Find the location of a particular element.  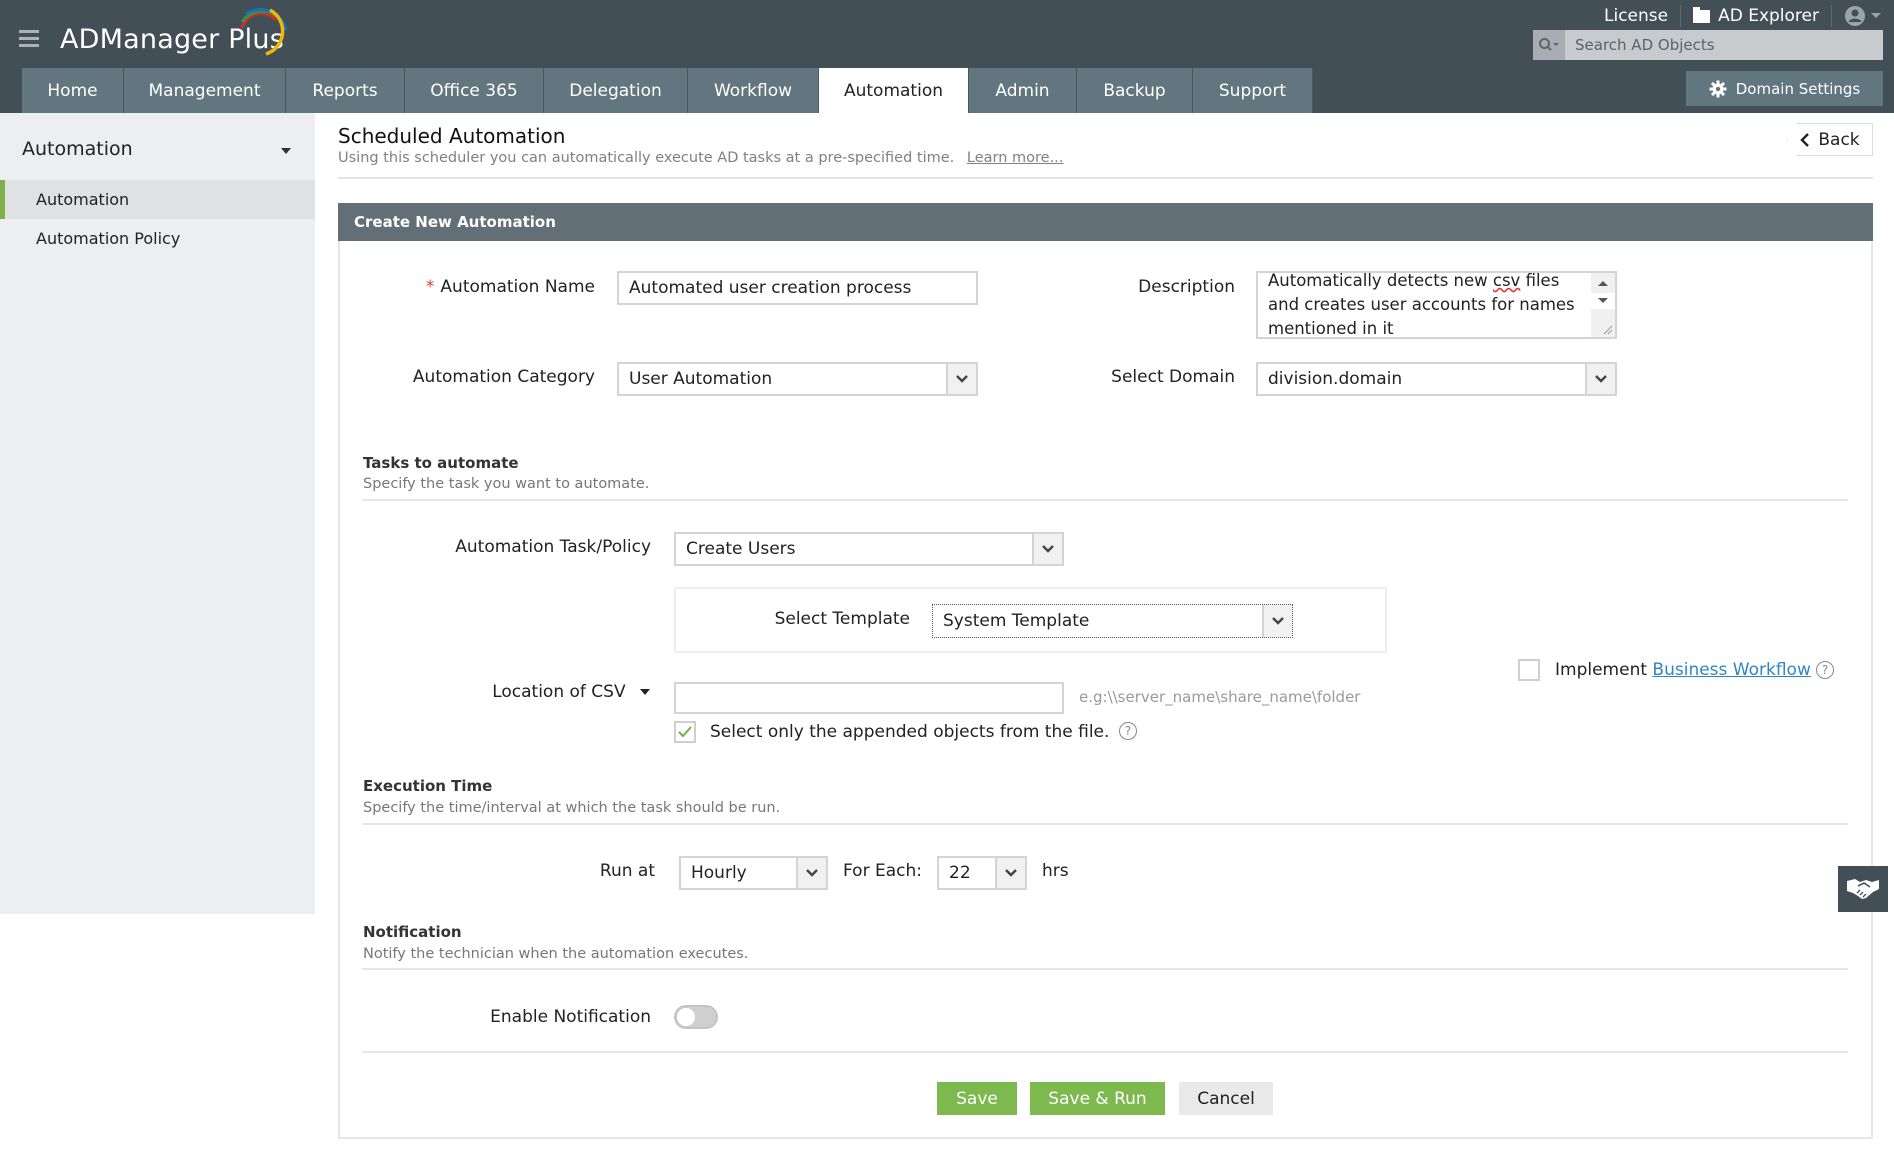

hours-unit-label: hrs is located at coordinates (1055, 871).